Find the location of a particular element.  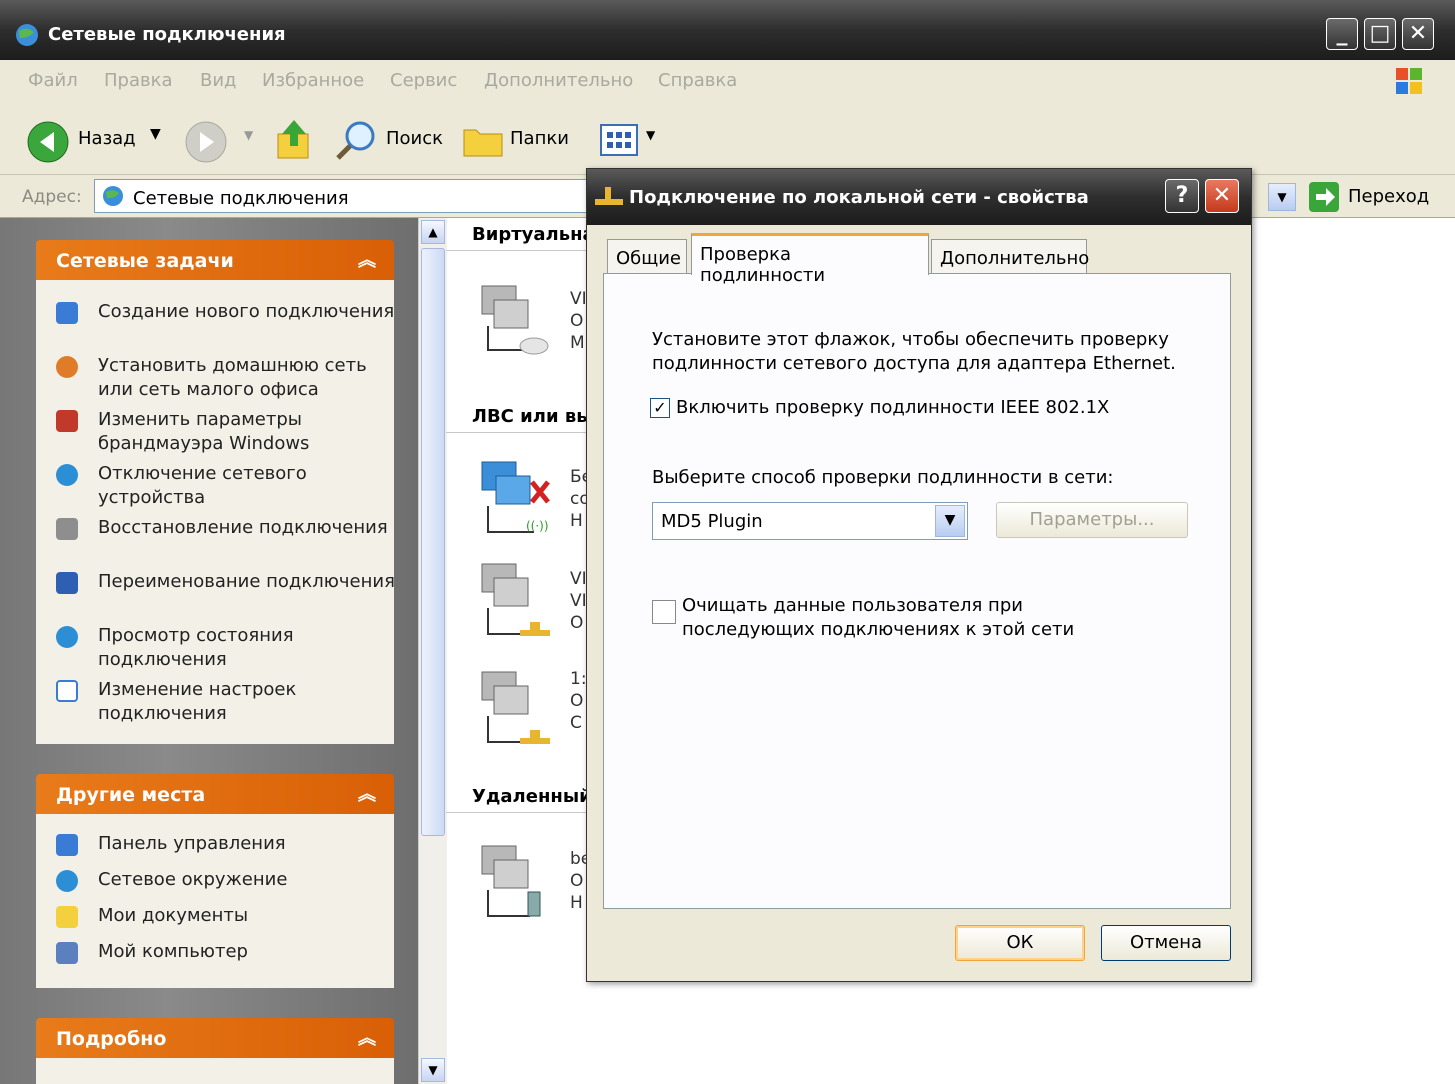

clear-user-data-checkbox is located at coordinates (664, 612).